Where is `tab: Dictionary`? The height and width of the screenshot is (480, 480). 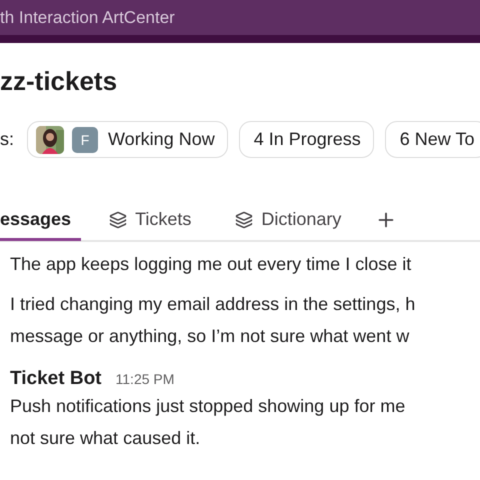
tab: Dictionary is located at coordinates (288, 221).